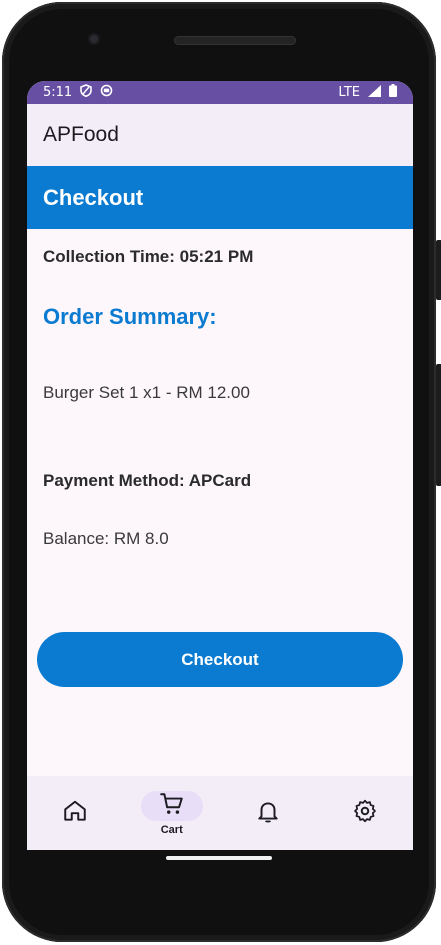  What do you see at coordinates (374, 92) in the screenshot?
I see `signal-icon` at bounding box center [374, 92].